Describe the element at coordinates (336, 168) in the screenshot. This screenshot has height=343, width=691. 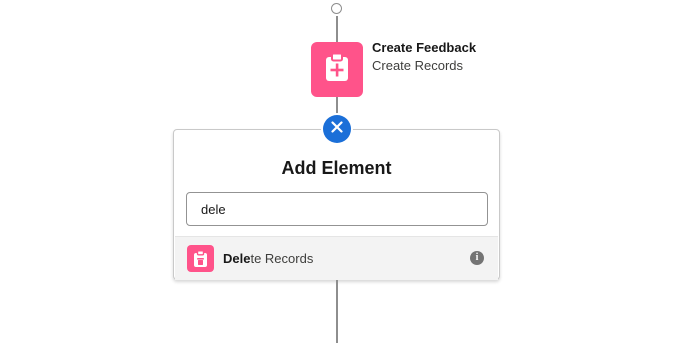
I see `panel-title: Add Element` at that location.